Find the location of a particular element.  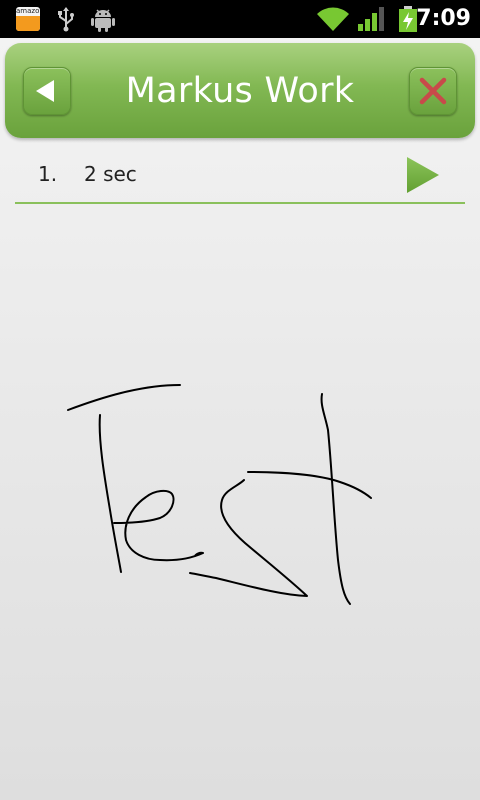

wifi-icon is located at coordinates (333, 19).